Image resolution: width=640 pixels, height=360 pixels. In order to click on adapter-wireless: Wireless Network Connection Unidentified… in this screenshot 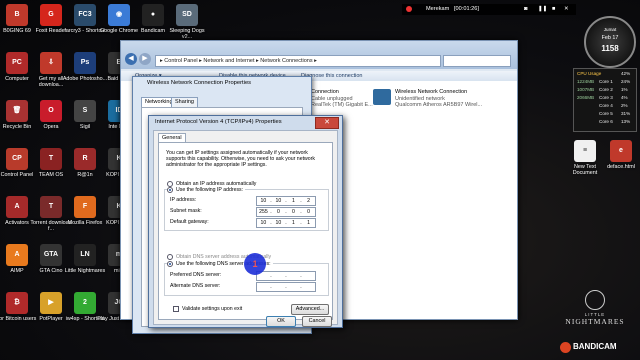, I will do `click(427, 99)`.